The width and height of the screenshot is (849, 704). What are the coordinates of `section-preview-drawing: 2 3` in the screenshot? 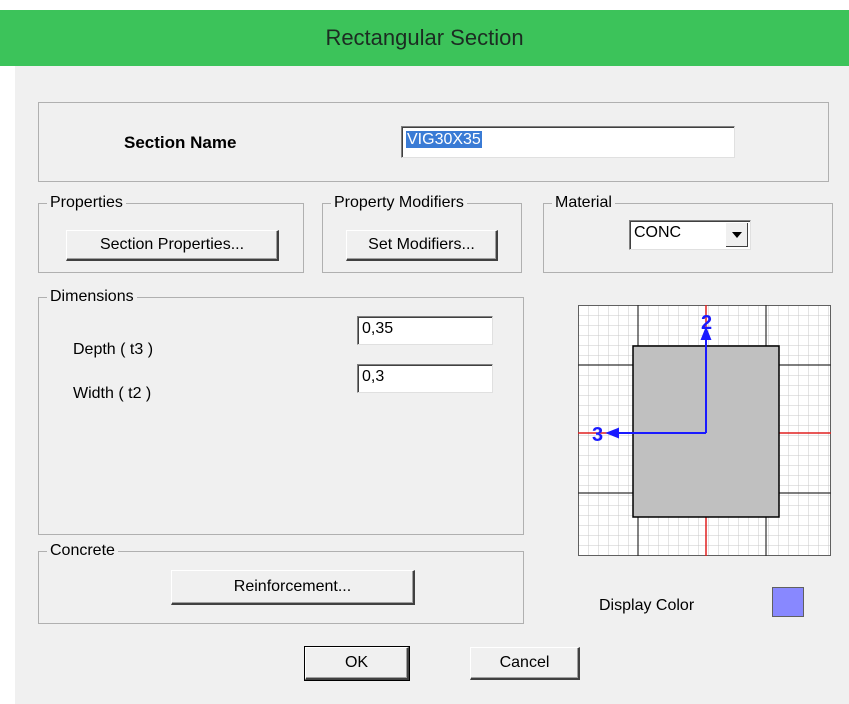 It's located at (704, 430).